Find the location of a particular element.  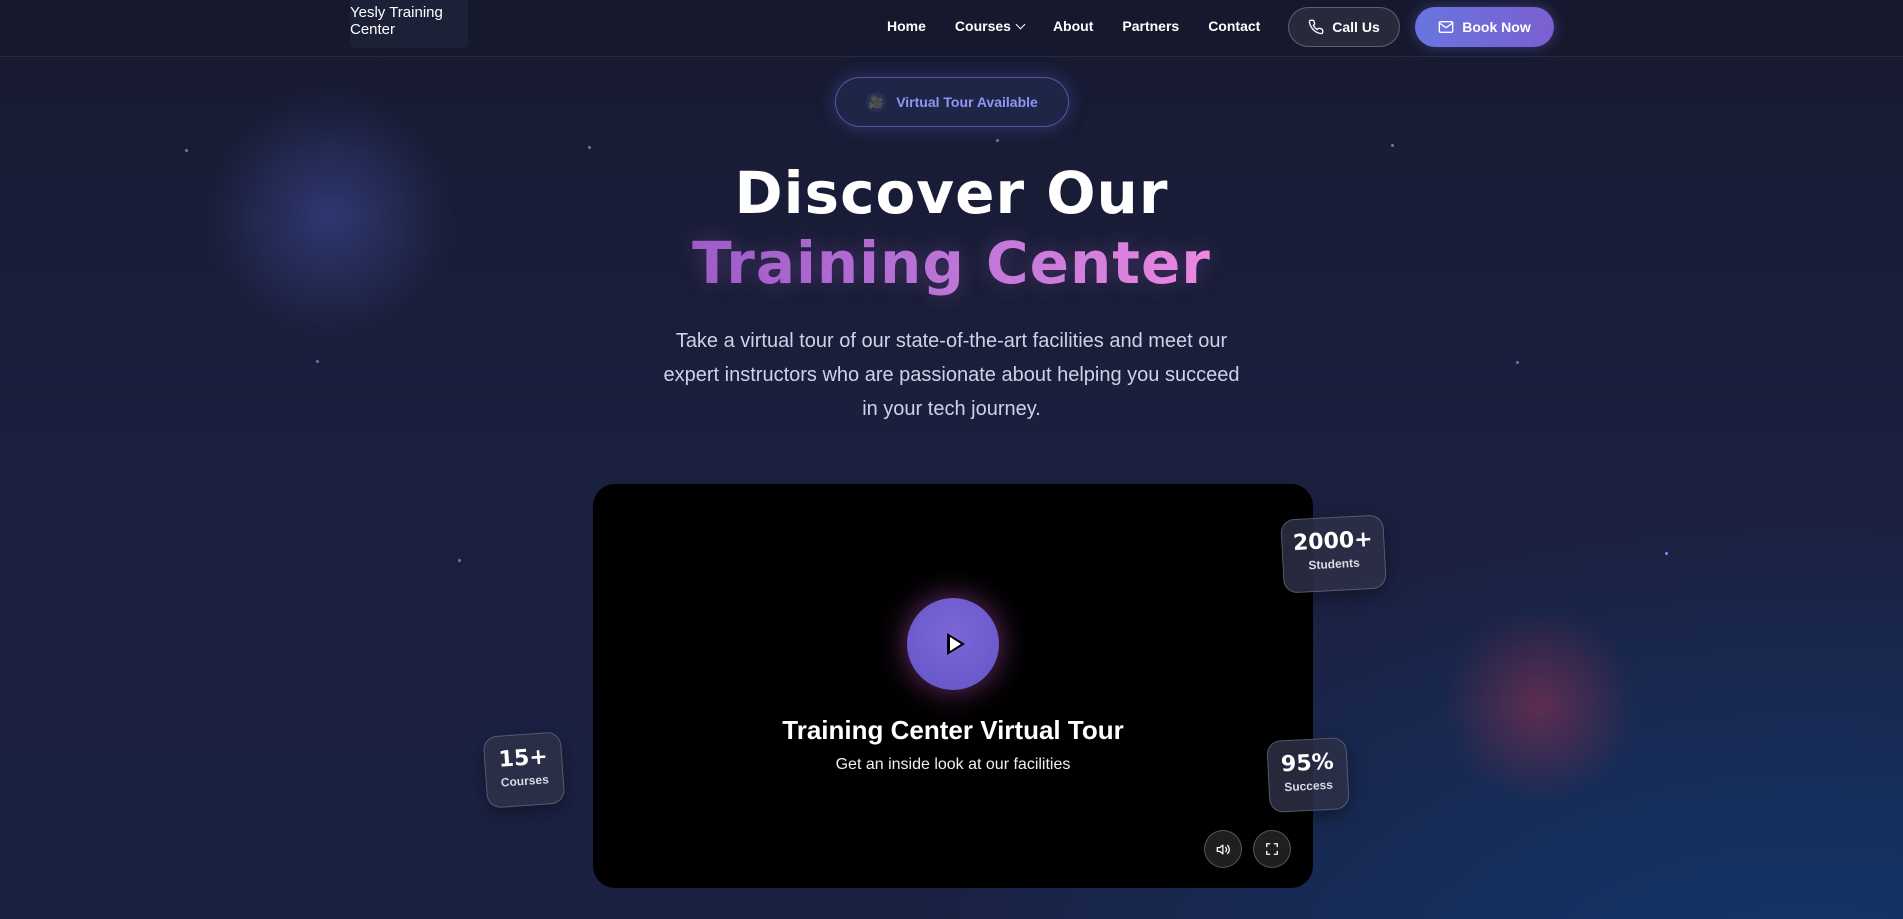

play-icon is located at coordinates (955, 644).